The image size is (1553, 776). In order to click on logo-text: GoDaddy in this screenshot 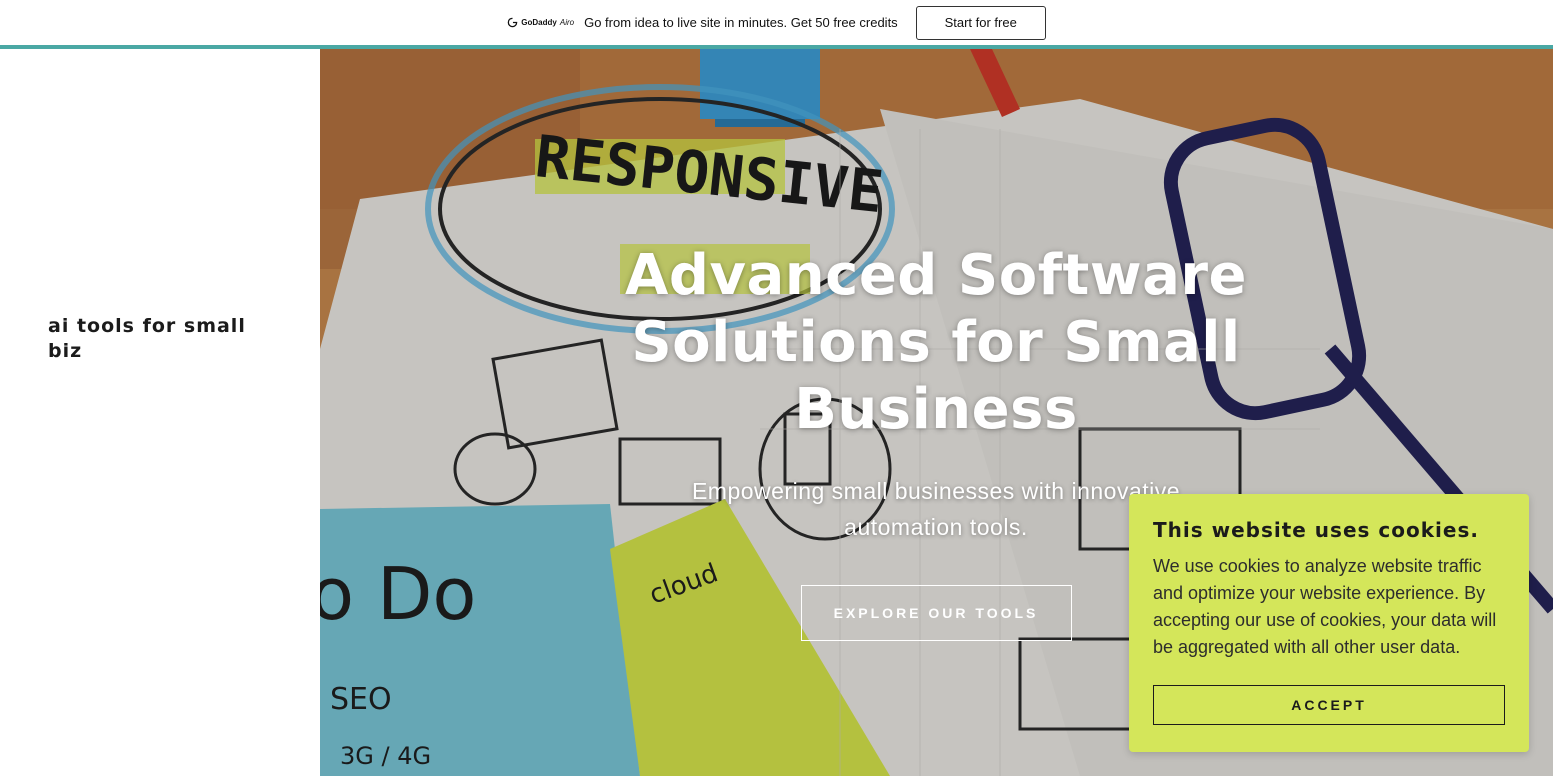, I will do `click(539, 22)`.